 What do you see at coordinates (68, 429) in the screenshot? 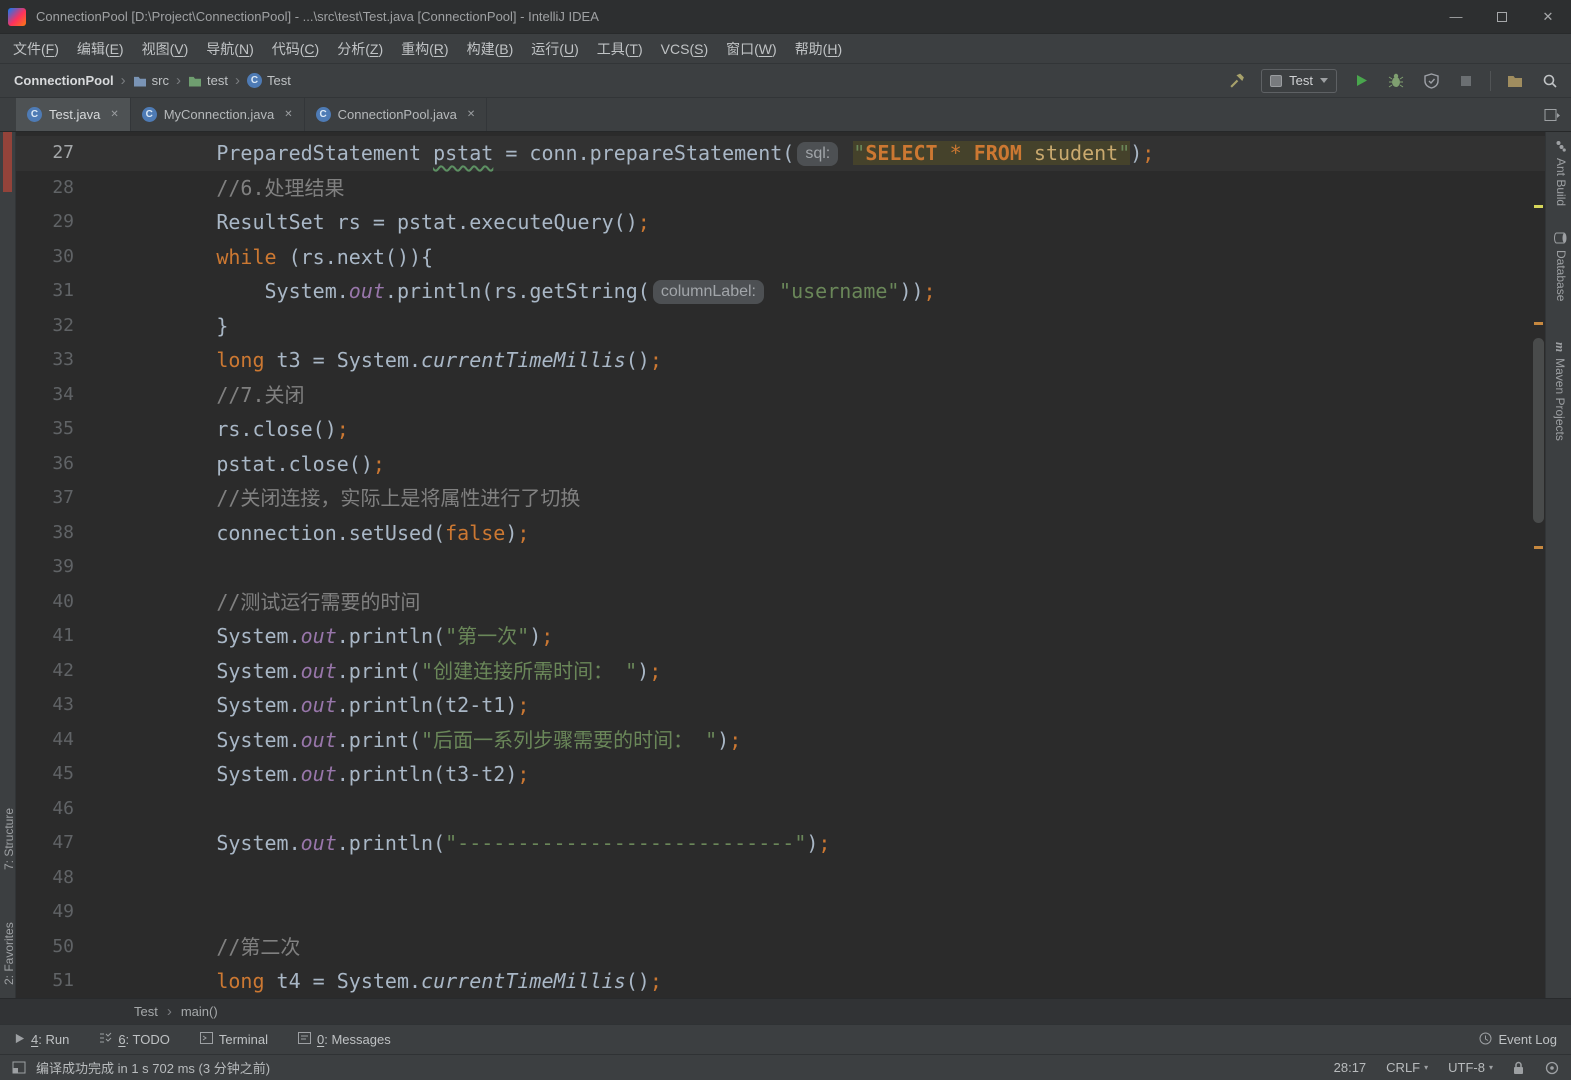
I see `line-number: 35` at bounding box center [68, 429].